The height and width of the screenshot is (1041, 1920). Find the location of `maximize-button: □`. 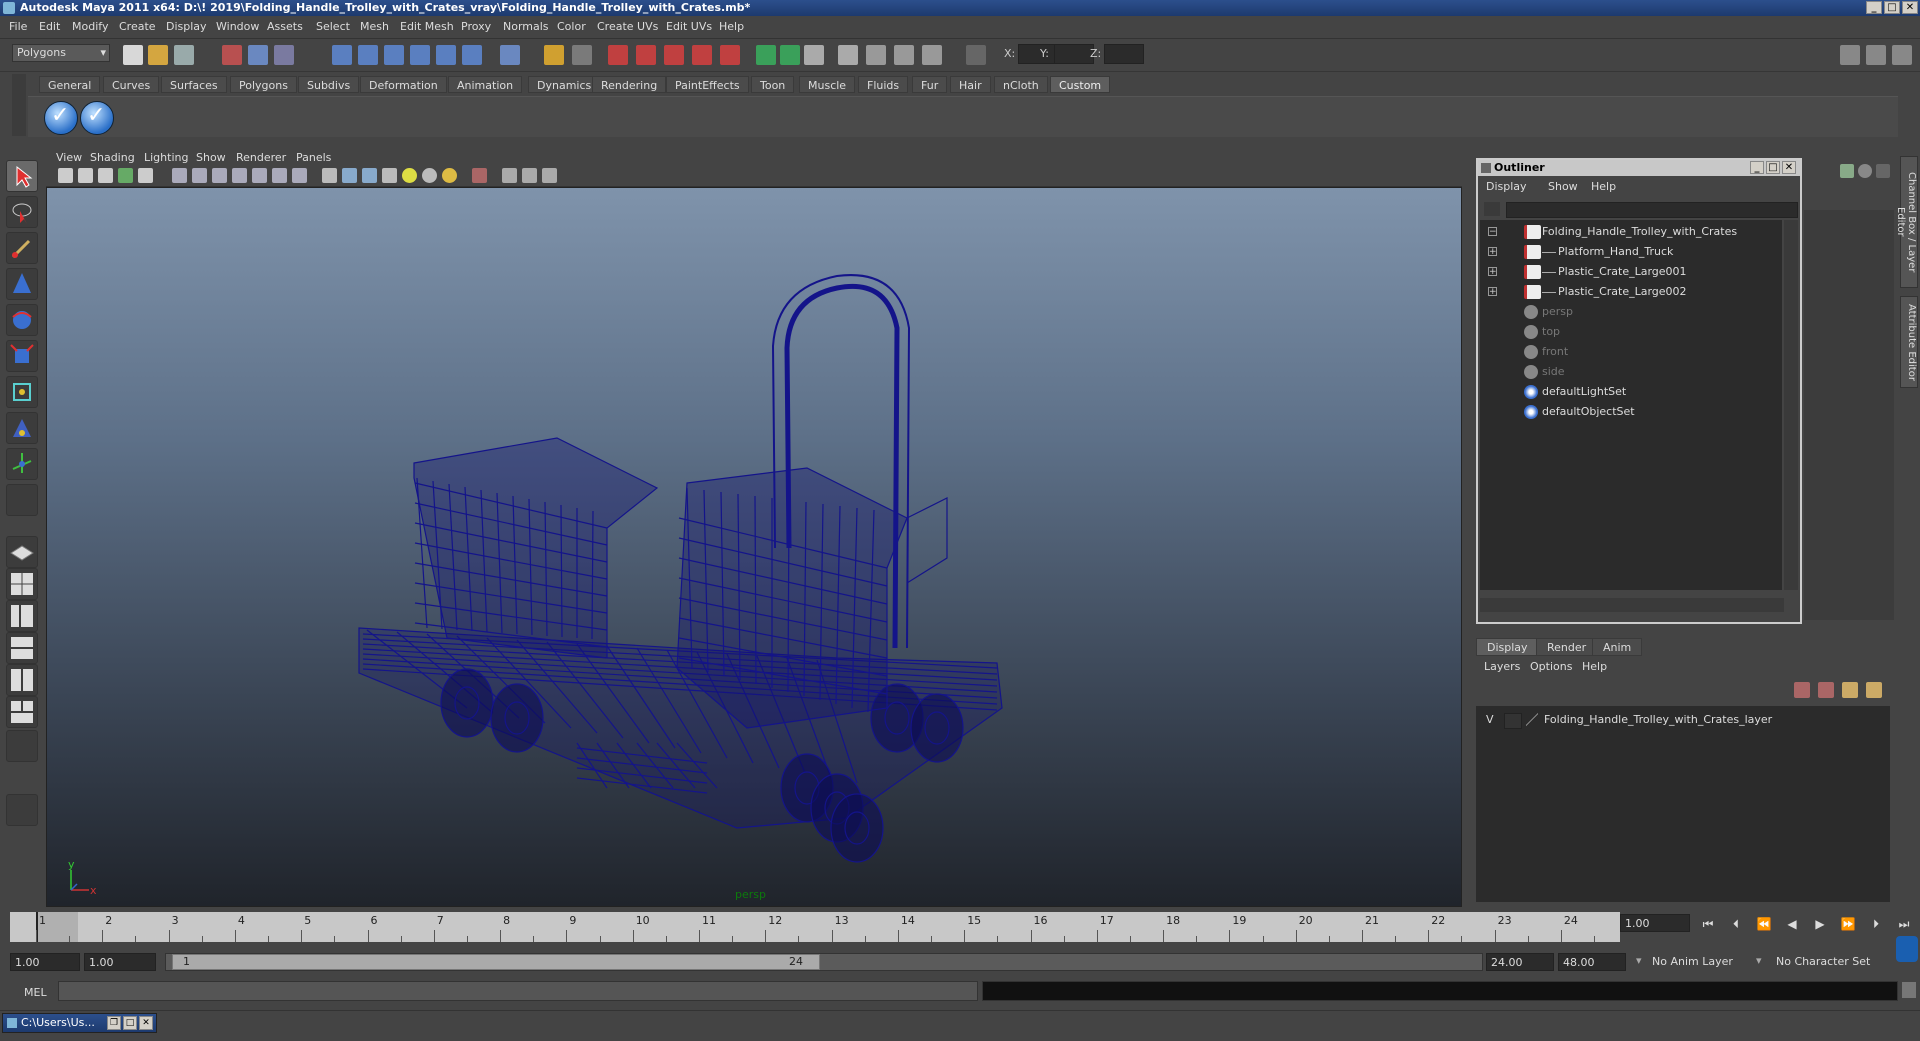

maximize-button: □ is located at coordinates (130, 1023).